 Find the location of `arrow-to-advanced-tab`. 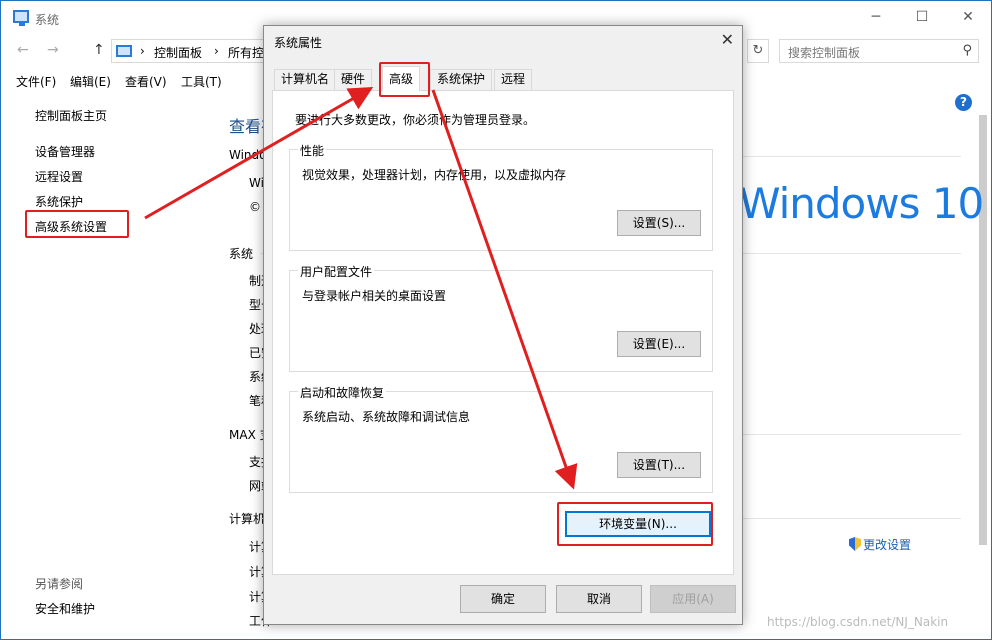

arrow-to-advanced-tab is located at coordinates (259, 153).